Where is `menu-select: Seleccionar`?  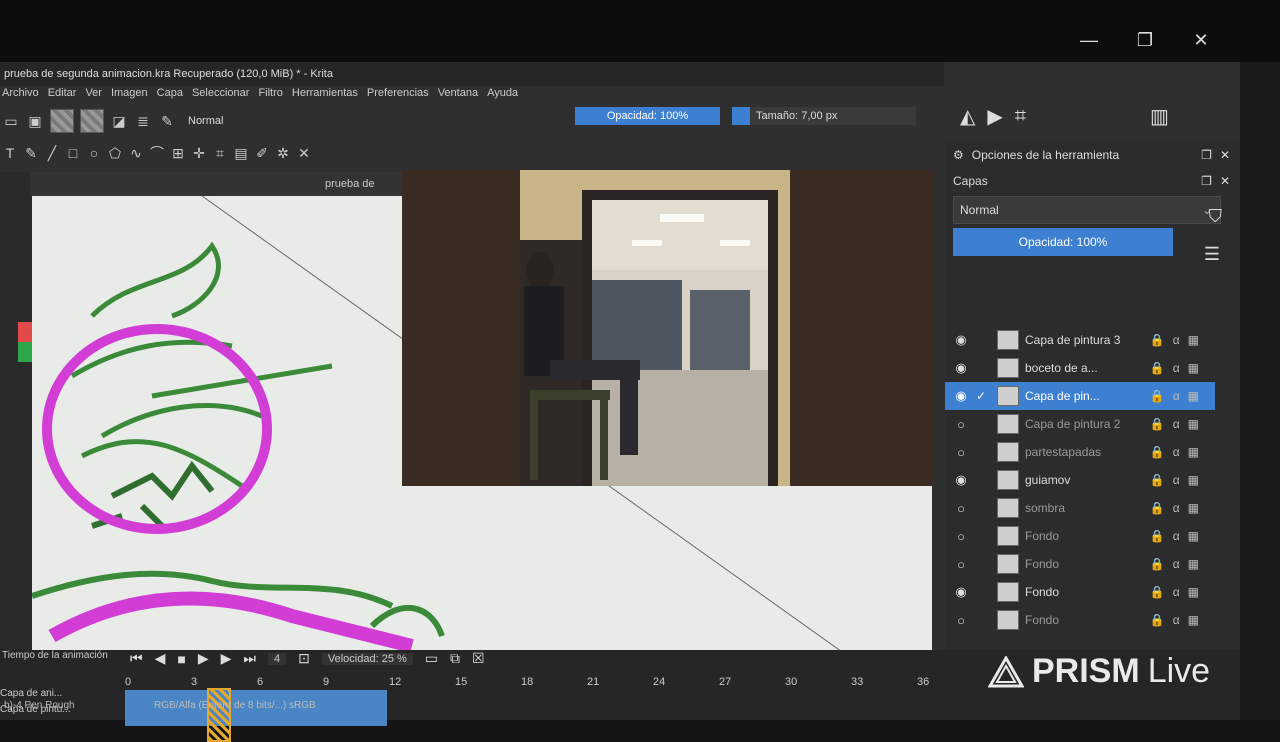
menu-select: Seleccionar is located at coordinates (220, 93).